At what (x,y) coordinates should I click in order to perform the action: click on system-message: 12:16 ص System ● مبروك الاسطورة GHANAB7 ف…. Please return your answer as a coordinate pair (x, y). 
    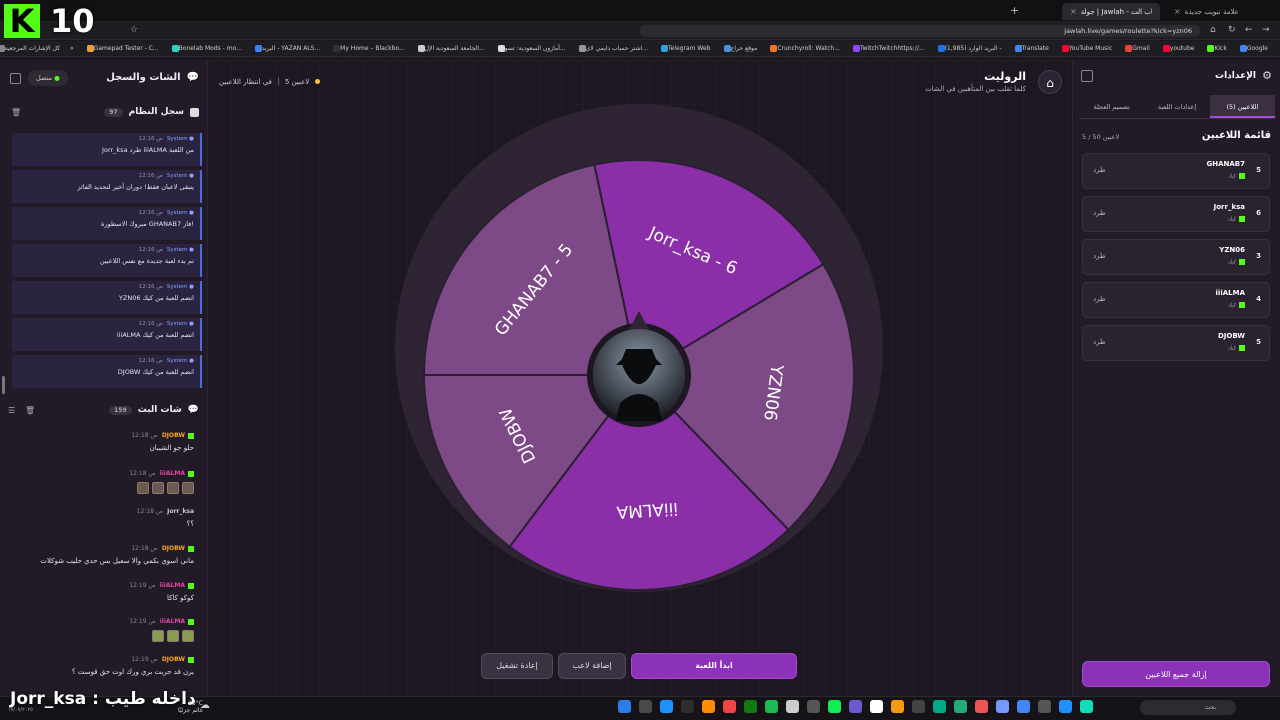
    Looking at the image, I should click on (107, 223).